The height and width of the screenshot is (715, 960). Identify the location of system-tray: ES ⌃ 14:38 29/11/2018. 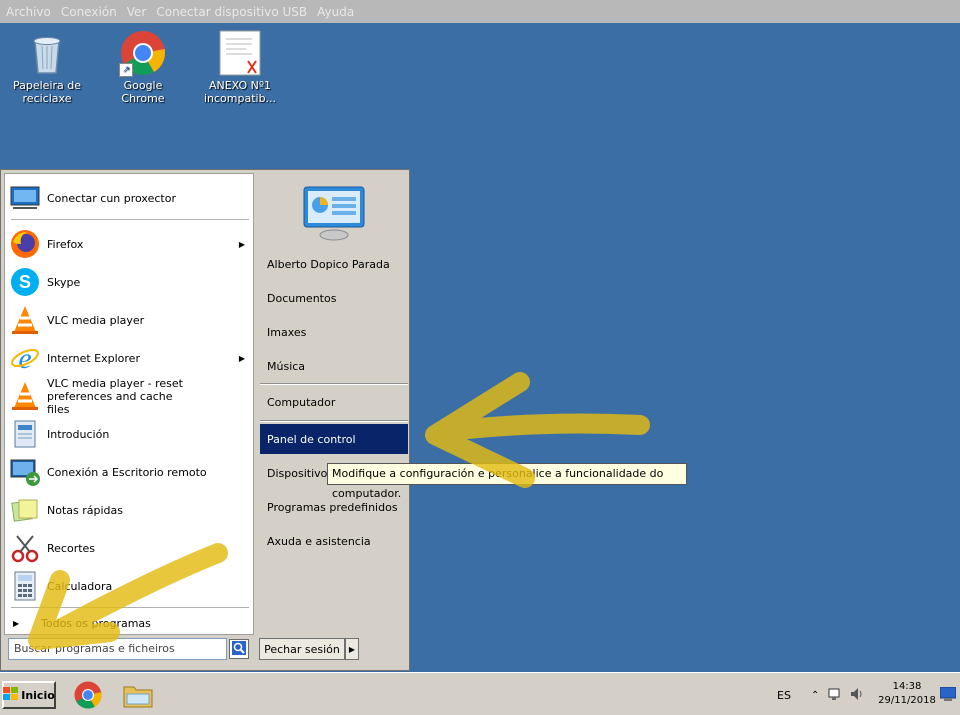
(864, 695).